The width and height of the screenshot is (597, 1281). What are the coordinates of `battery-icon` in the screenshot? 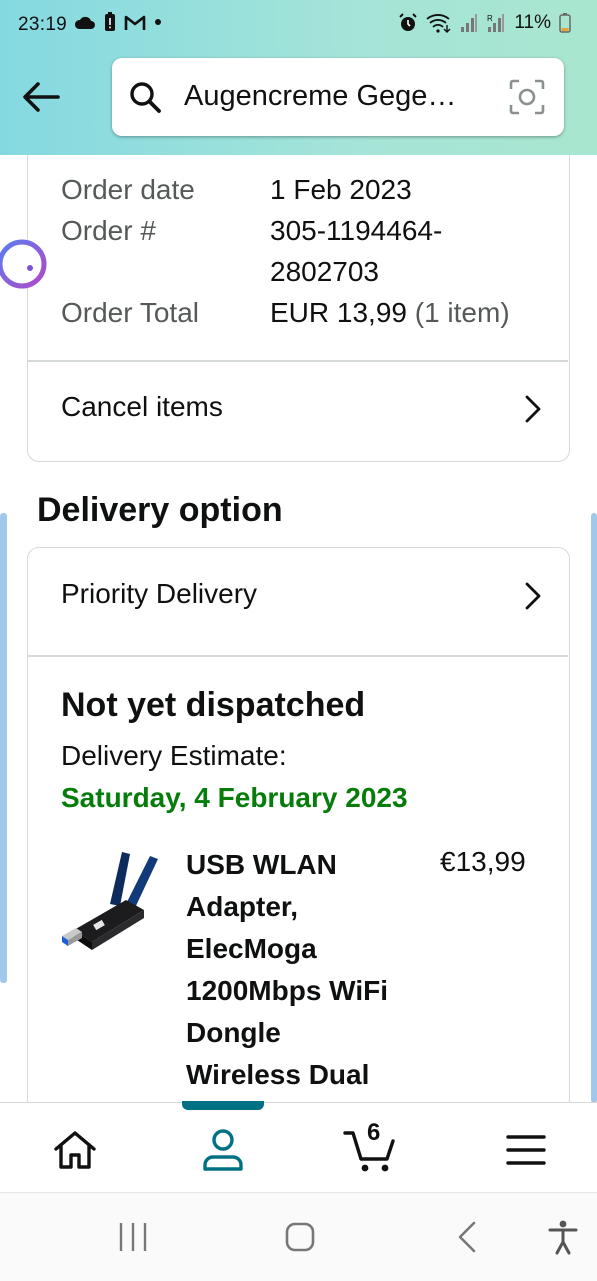 It's located at (565, 23).